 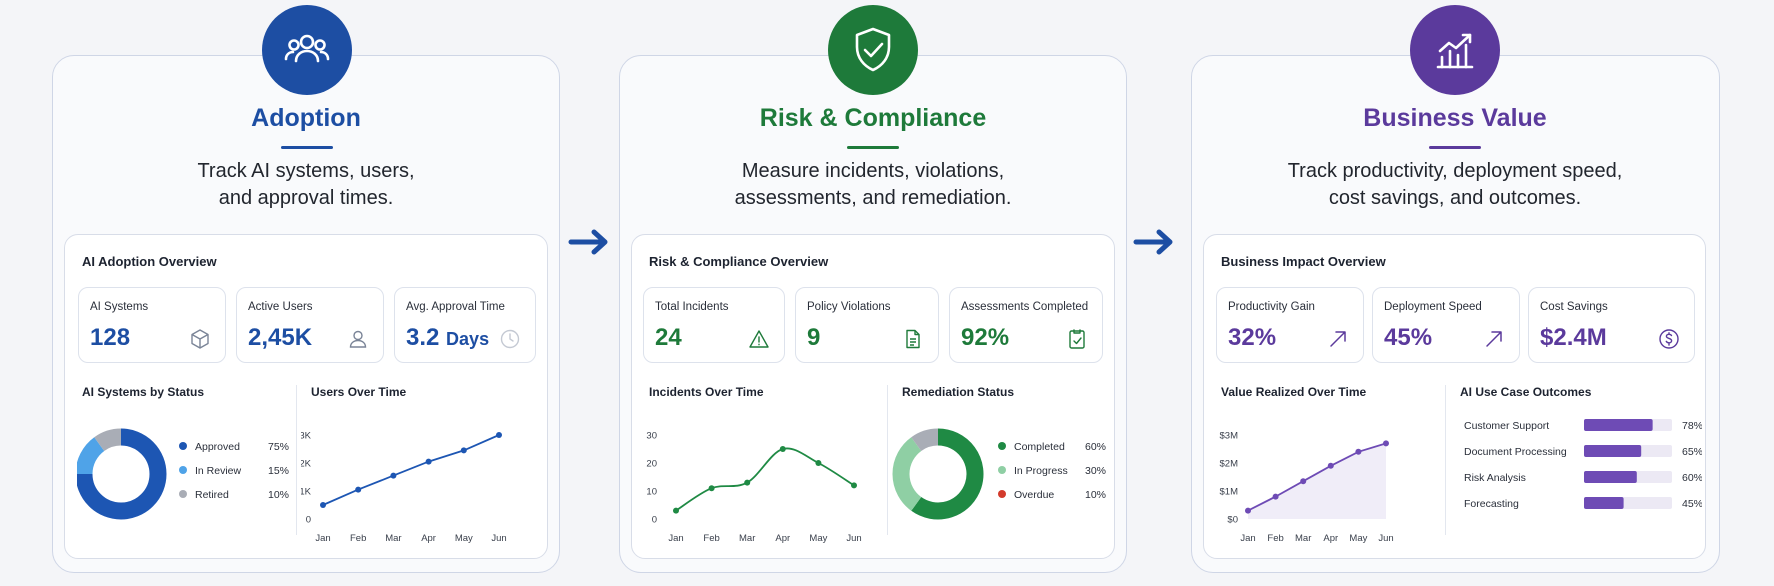 I want to click on bar-chart-title: AI Use Case Outcomes, so click(x=1526, y=392).